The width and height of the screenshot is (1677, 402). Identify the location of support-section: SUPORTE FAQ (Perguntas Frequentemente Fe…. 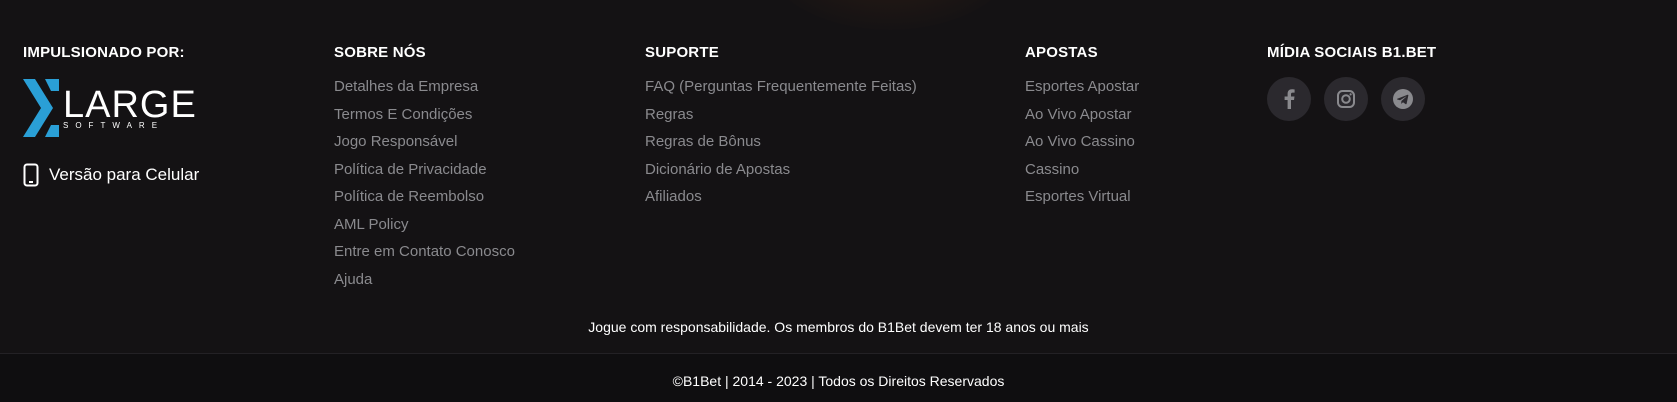
(781, 130).